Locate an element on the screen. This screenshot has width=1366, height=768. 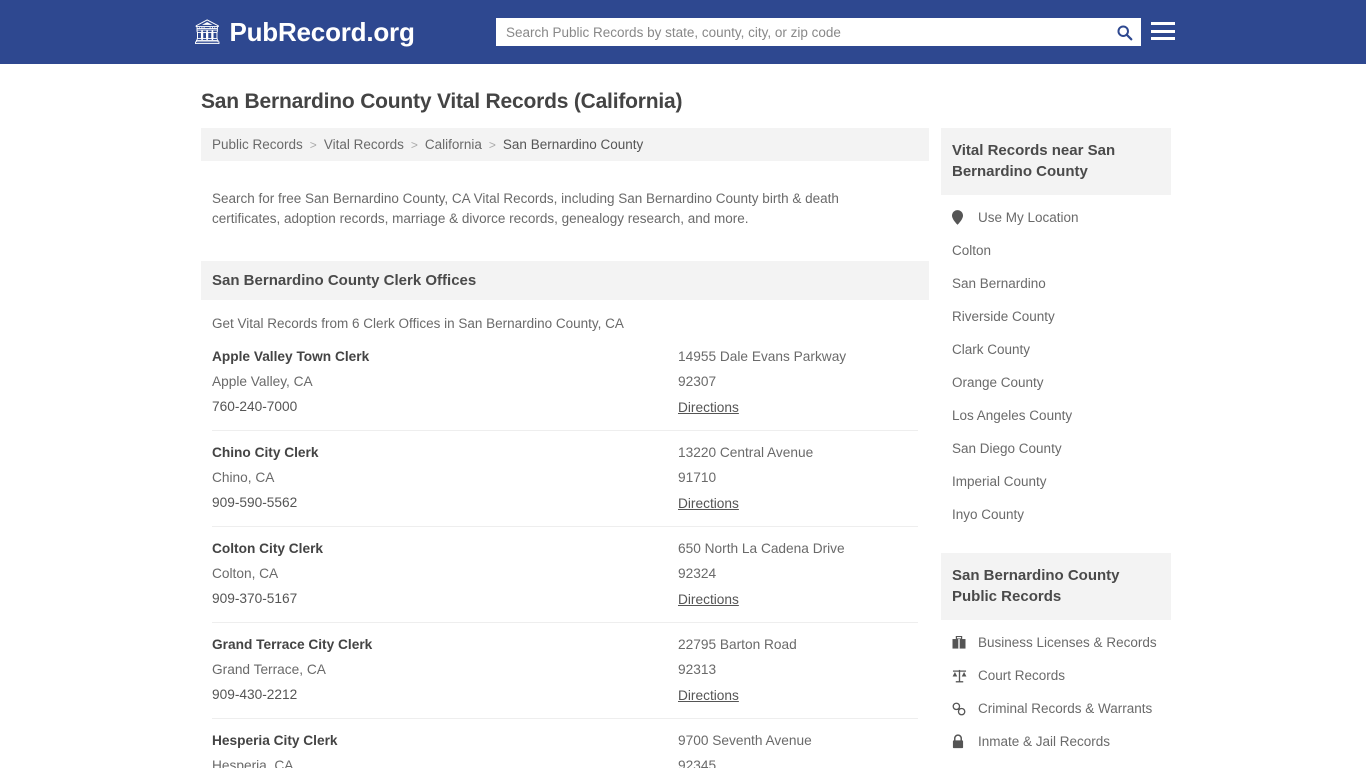
sidebar-nearby-heading: Vital Records near San Bernardino County is located at coordinates (1056, 161).